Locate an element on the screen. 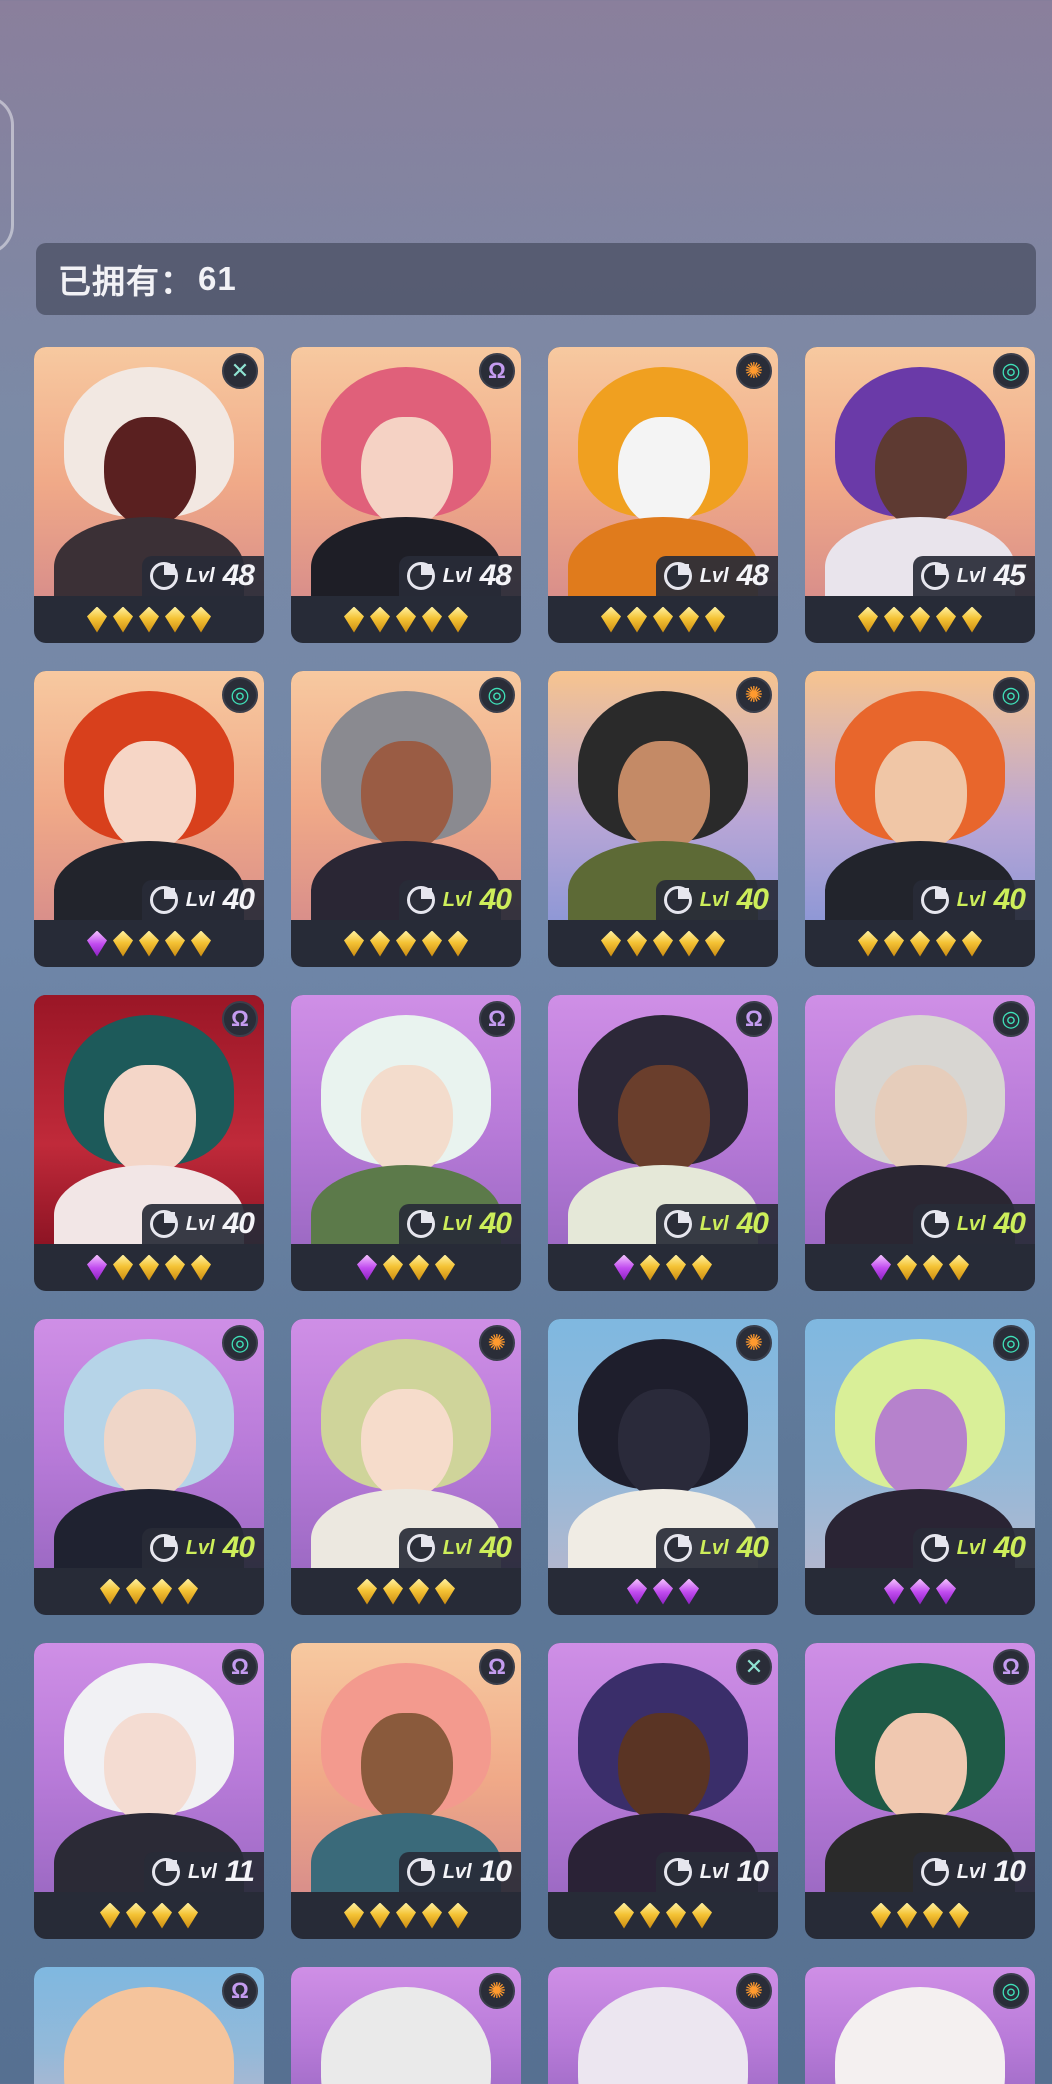  omega-element-icon: Ω is located at coordinates (497, 1019).